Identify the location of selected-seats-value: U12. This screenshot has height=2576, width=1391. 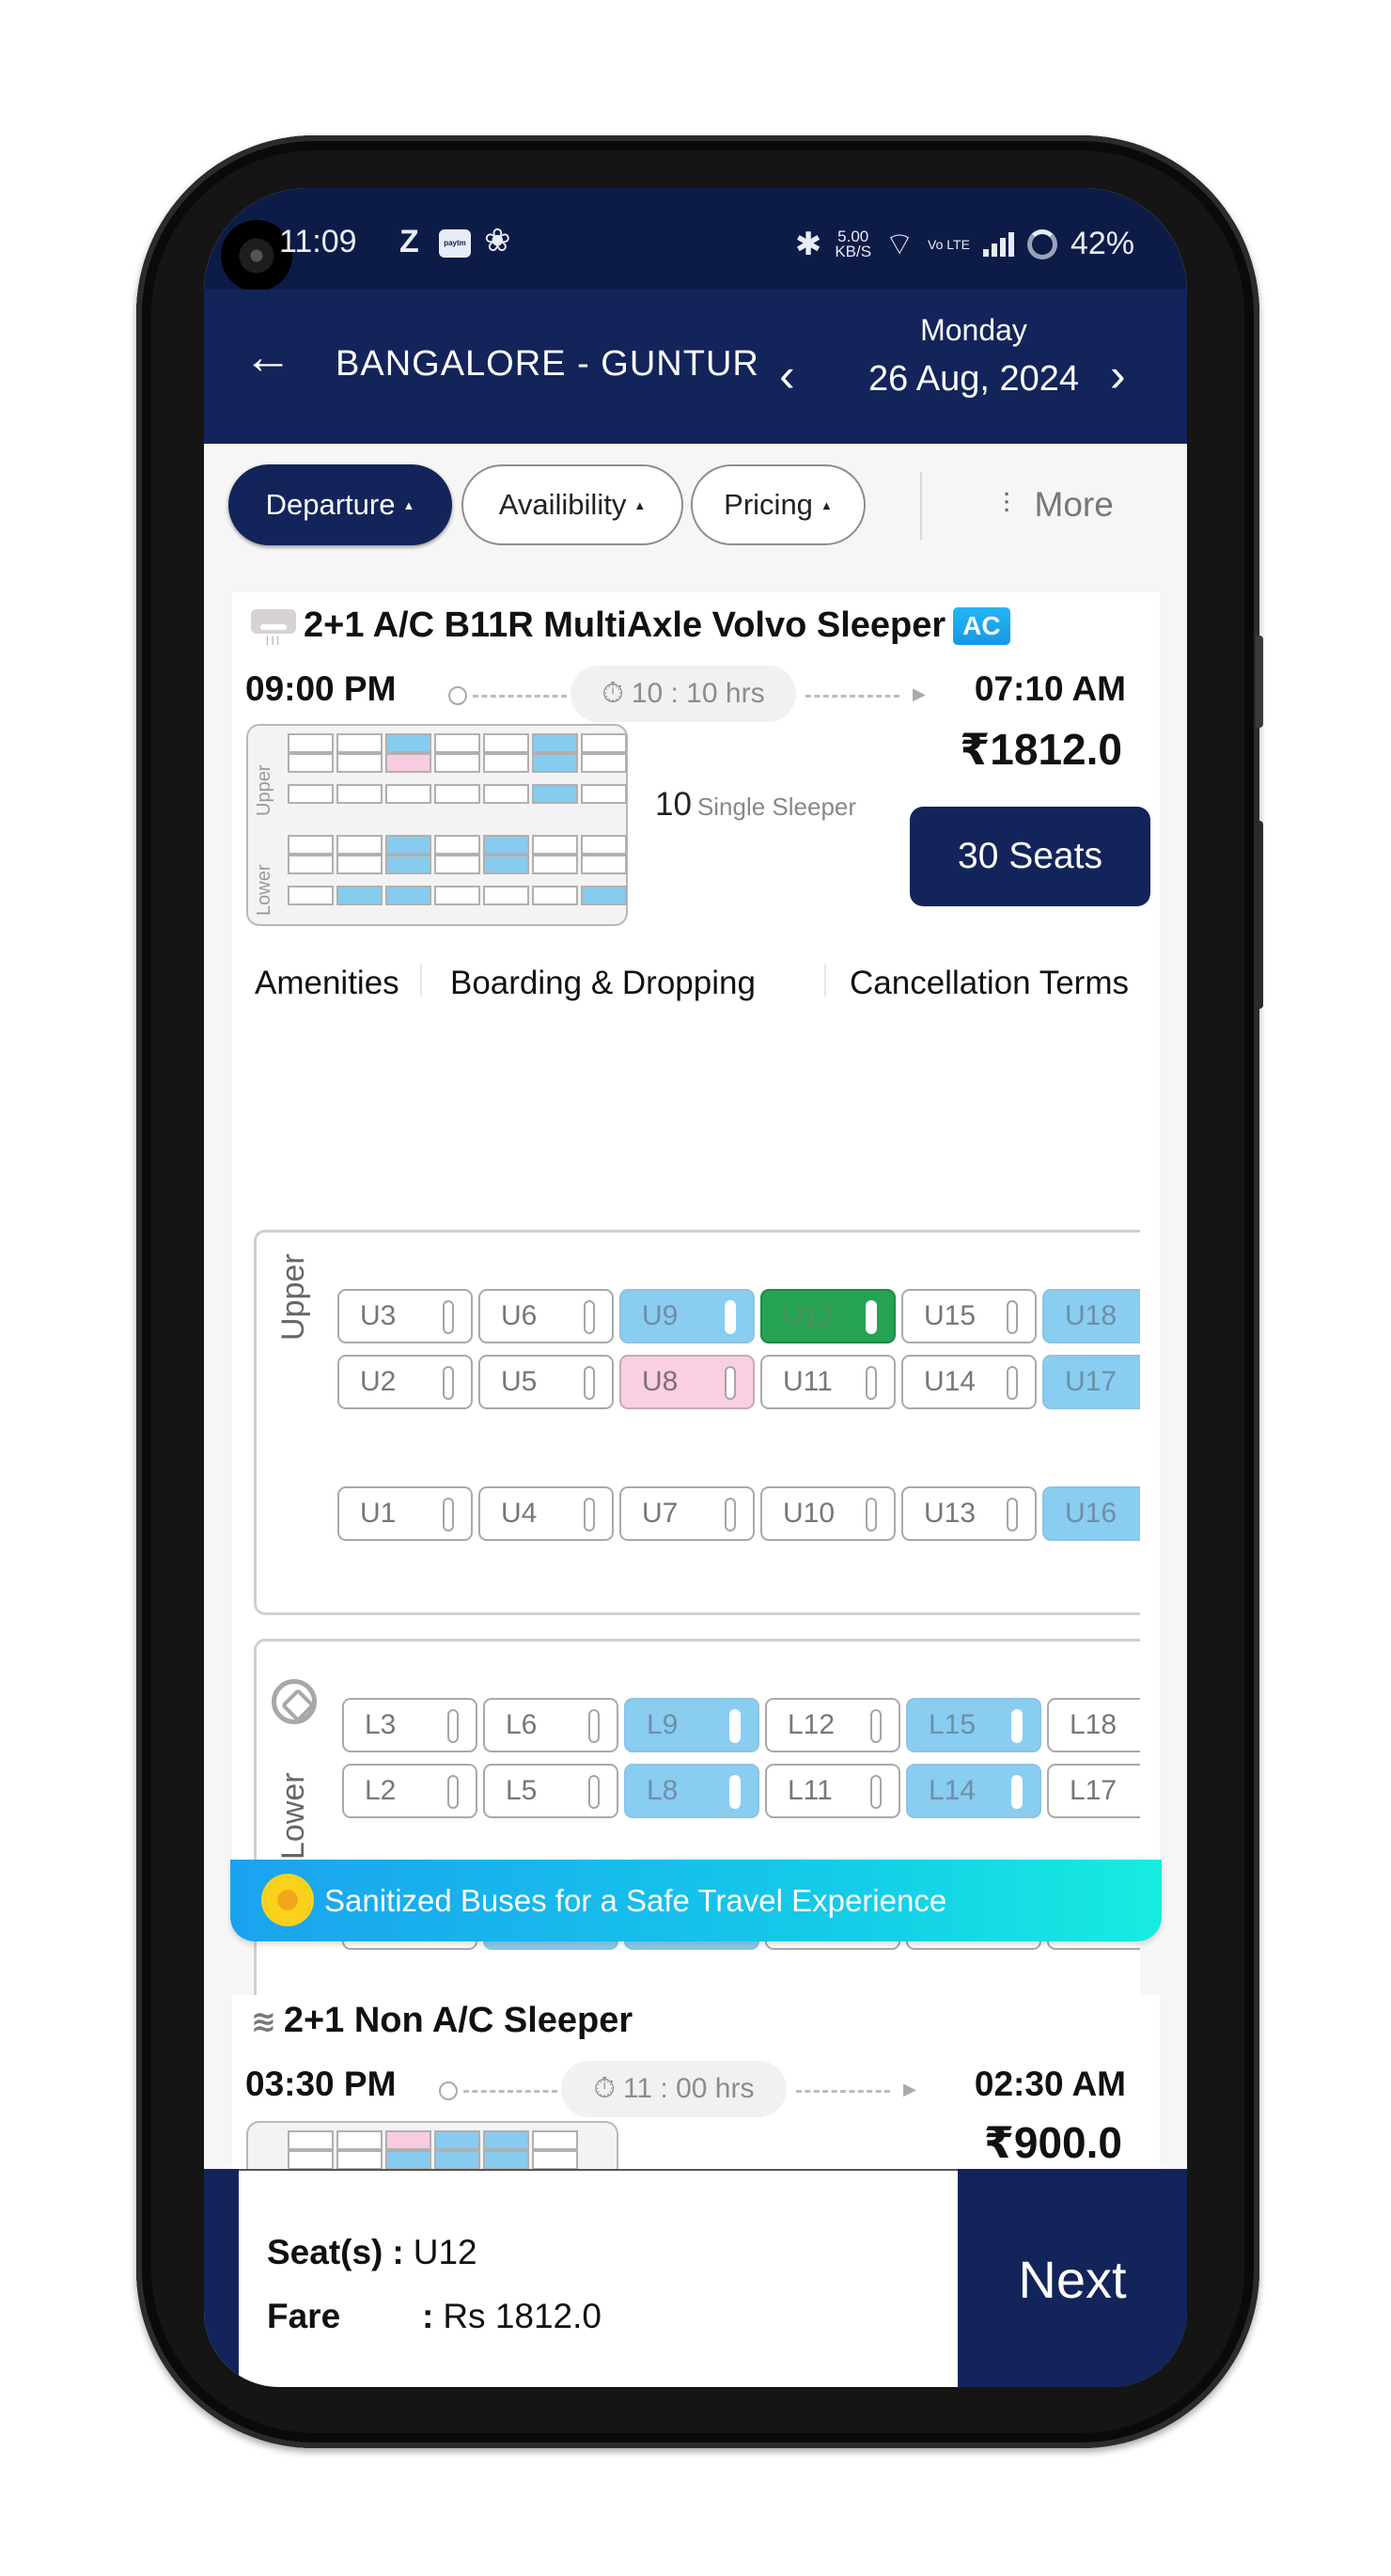
(445, 2252).